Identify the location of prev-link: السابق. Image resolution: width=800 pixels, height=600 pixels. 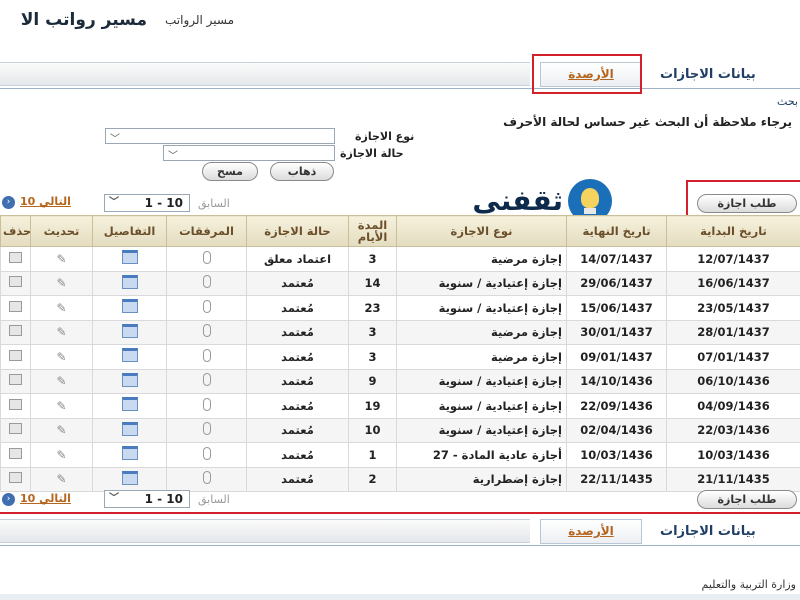
(214, 203).